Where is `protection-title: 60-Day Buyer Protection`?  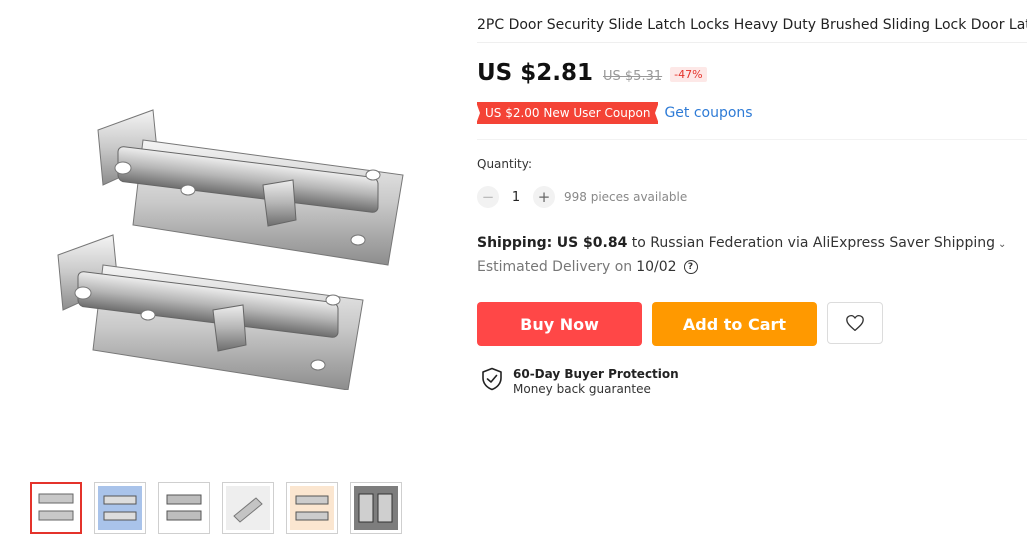
protection-title: 60-Day Buyer Protection is located at coordinates (596, 374).